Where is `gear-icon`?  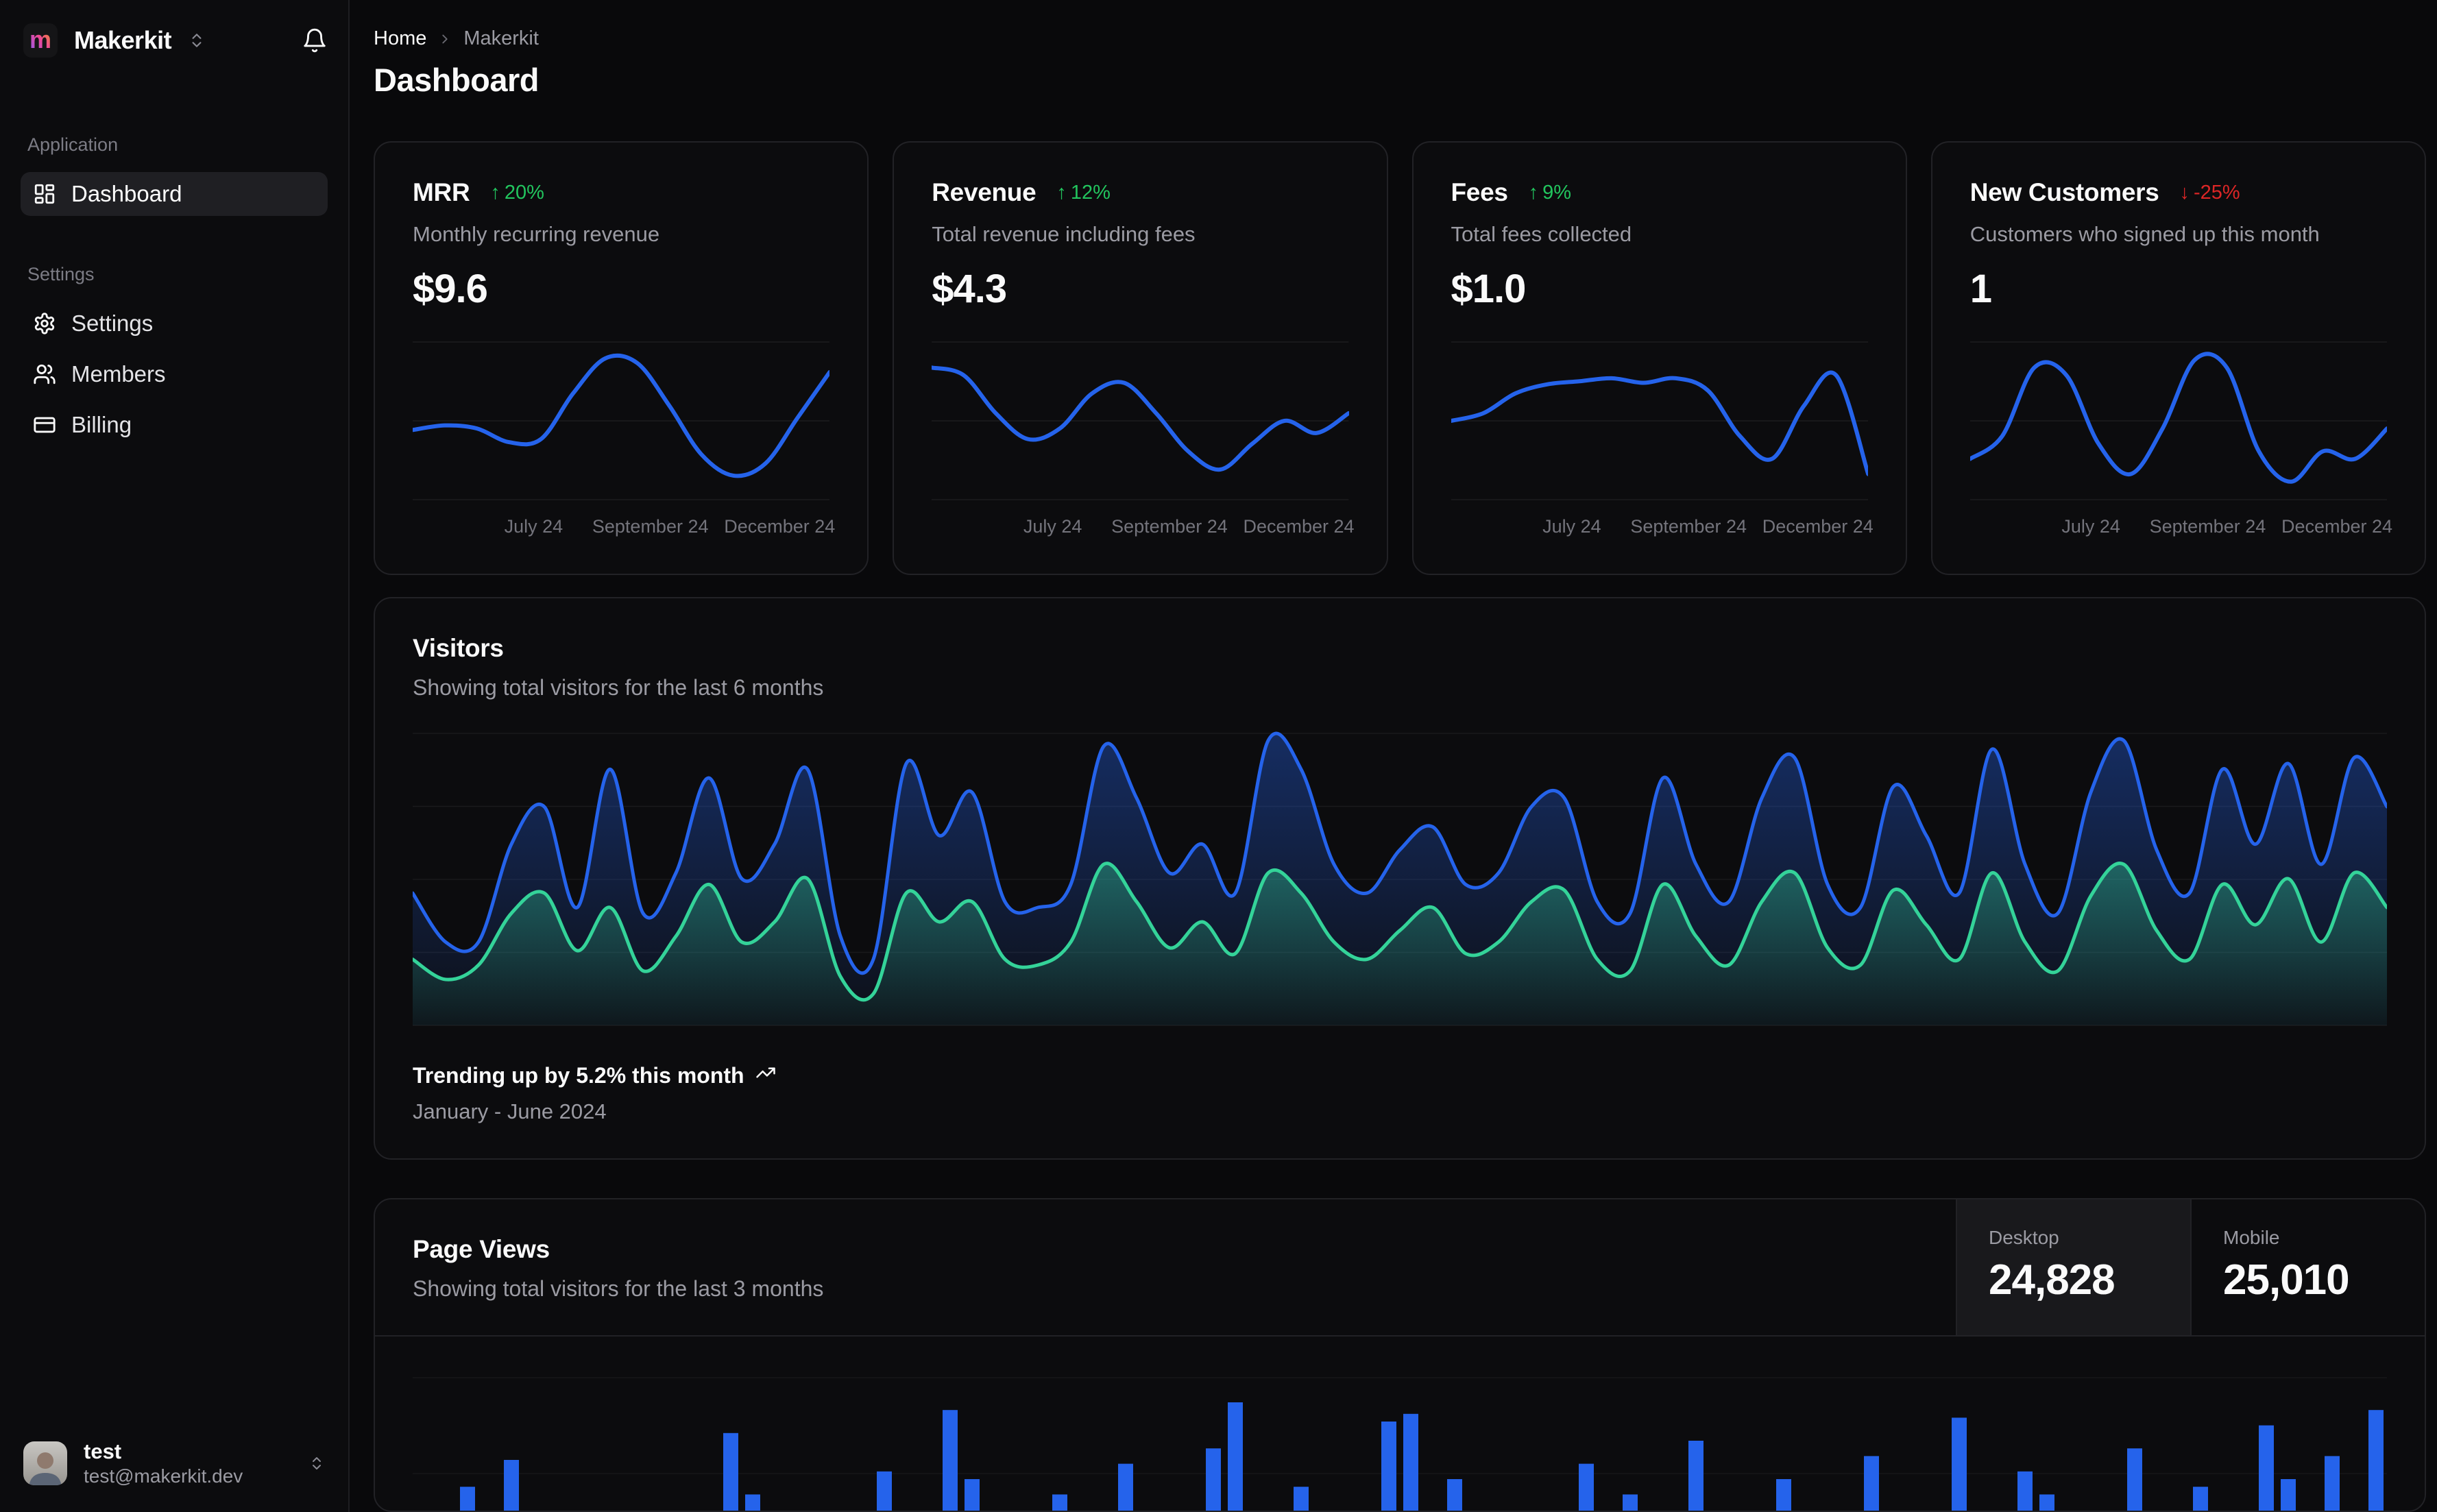
gear-icon is located at coordinates (44, 324).